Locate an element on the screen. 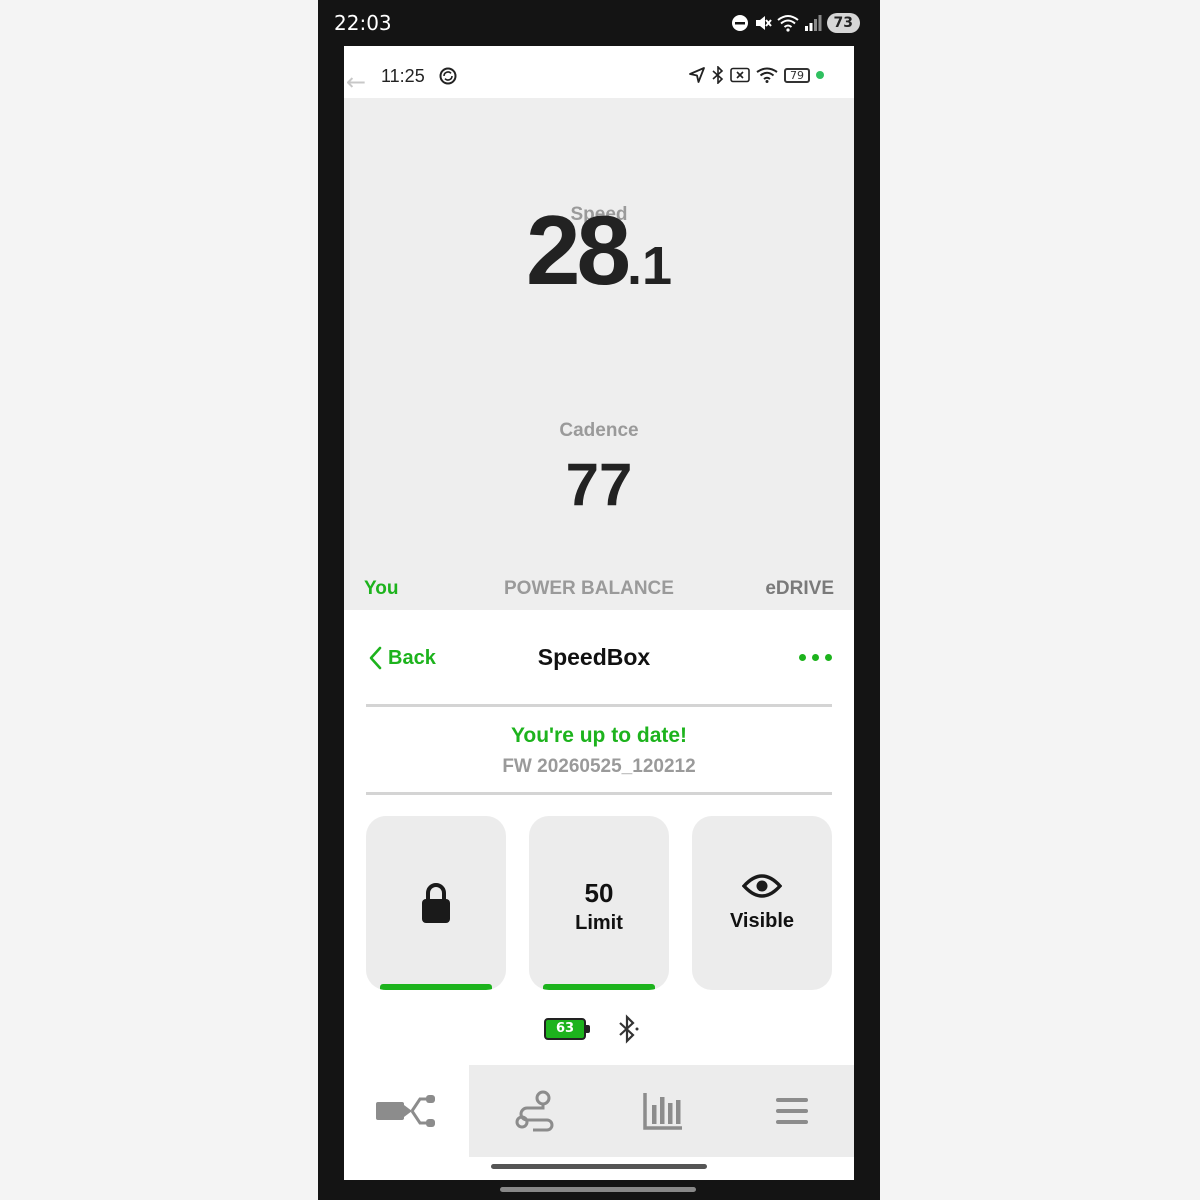 This screenshot has width=1200, height=1200. device-connect-icon is located at coordinates (406, 1111).